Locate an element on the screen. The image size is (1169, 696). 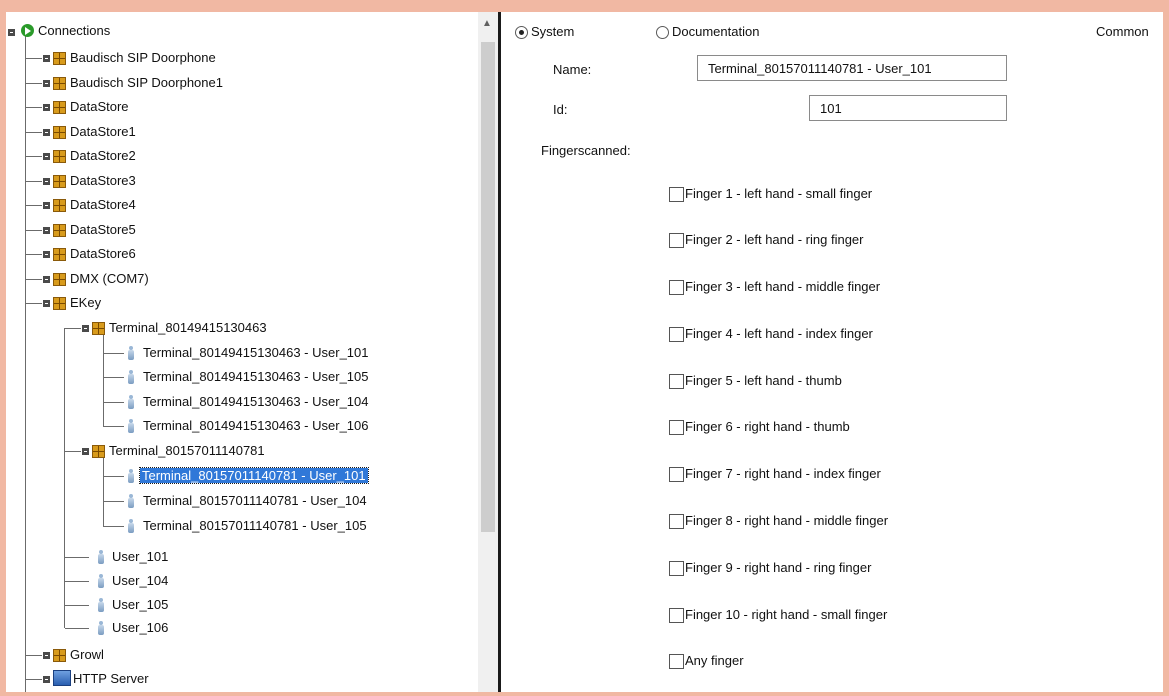
tree-line-terminal-a is located at coordinates (103, 380).